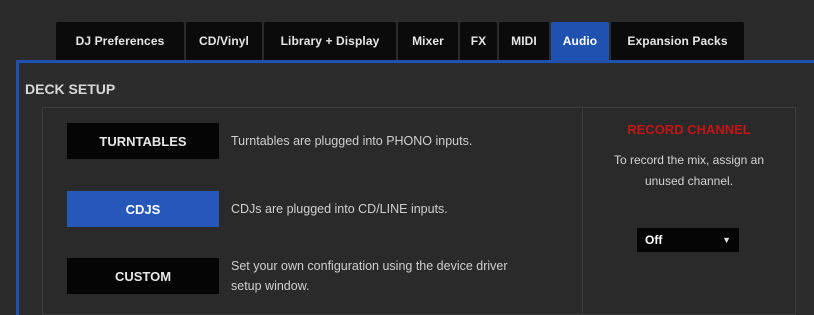 The width and height of the screenshot is (814, 315). I want to click on chevron-down-icon: ▼, so click(726, 240).